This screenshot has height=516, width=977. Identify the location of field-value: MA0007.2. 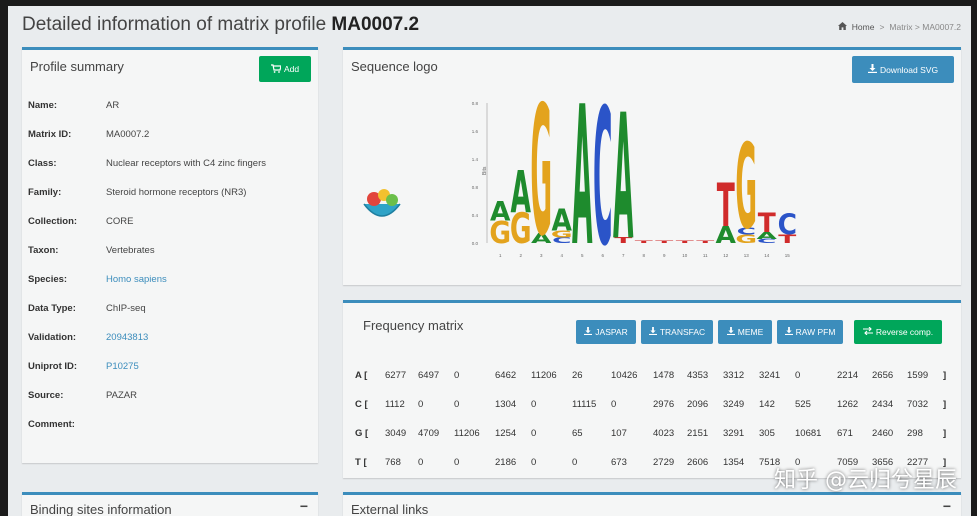
(128, 134).